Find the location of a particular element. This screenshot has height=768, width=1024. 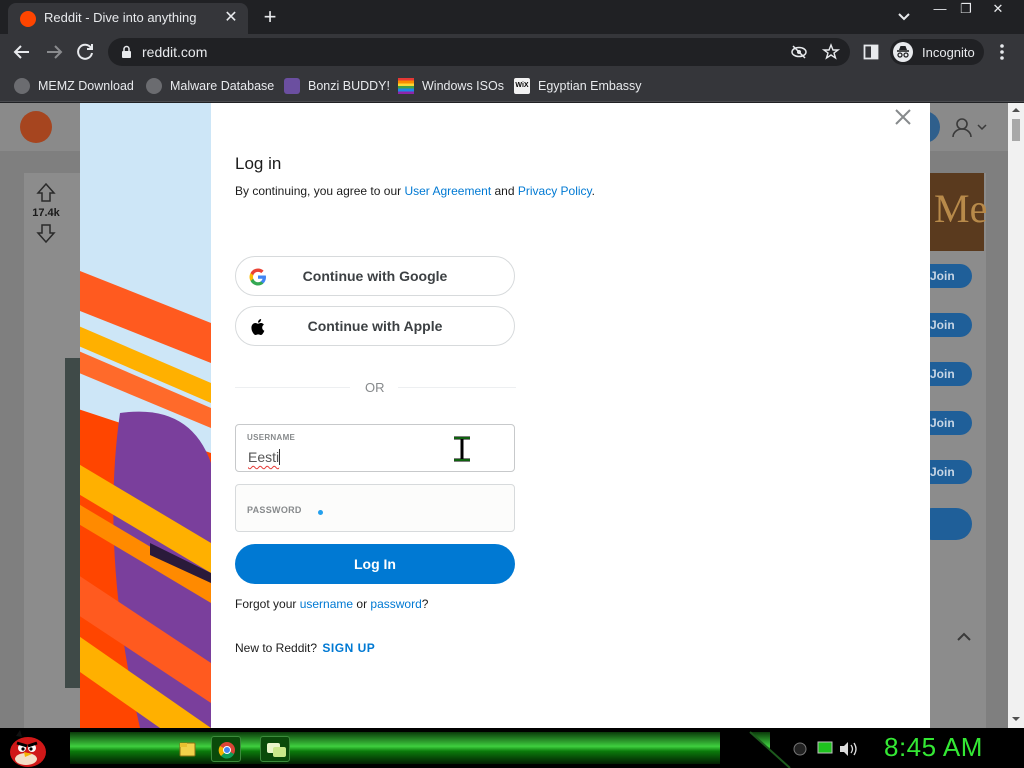

vote-count: 17.4k is located at coordinates (46, 213).